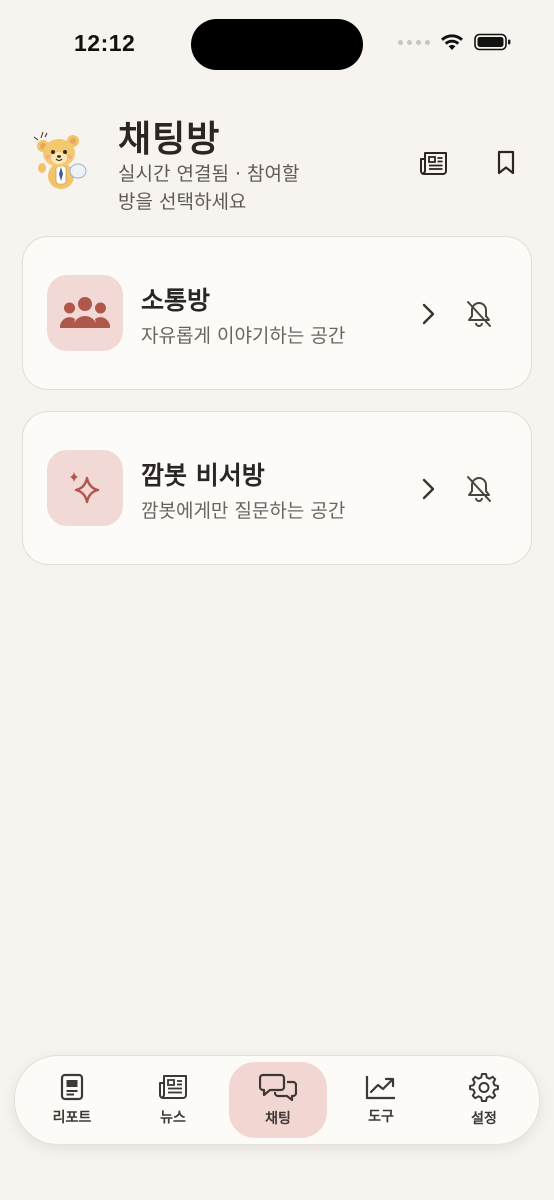  Describe the element at coordinates (243, 511) in the screenshot. I see `room-description: 깜봇에게만 질문하는 공간` at that location.